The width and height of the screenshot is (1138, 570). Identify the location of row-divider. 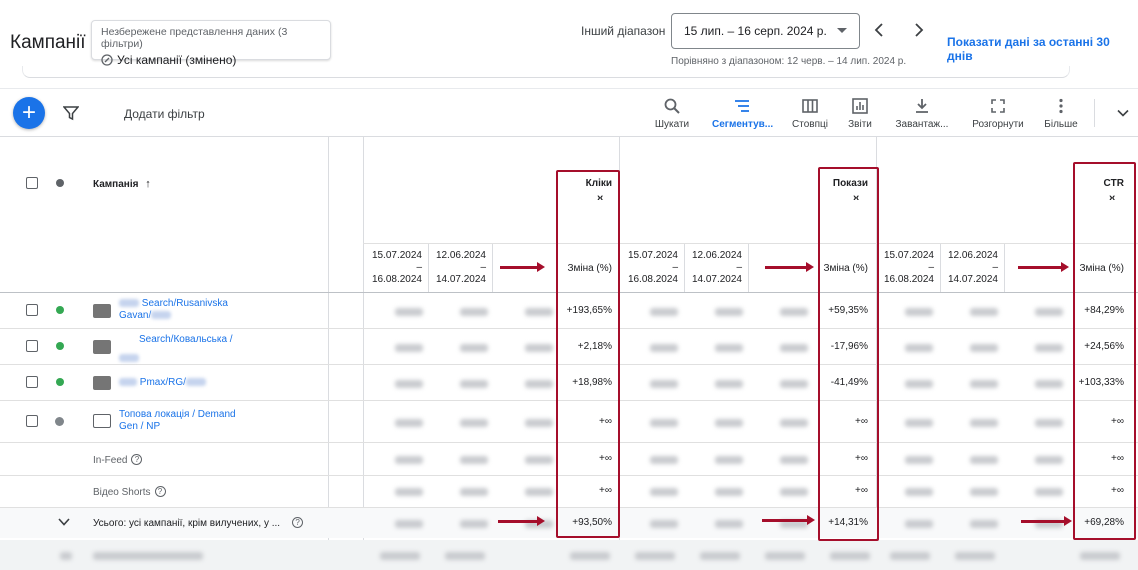
(750, 243).